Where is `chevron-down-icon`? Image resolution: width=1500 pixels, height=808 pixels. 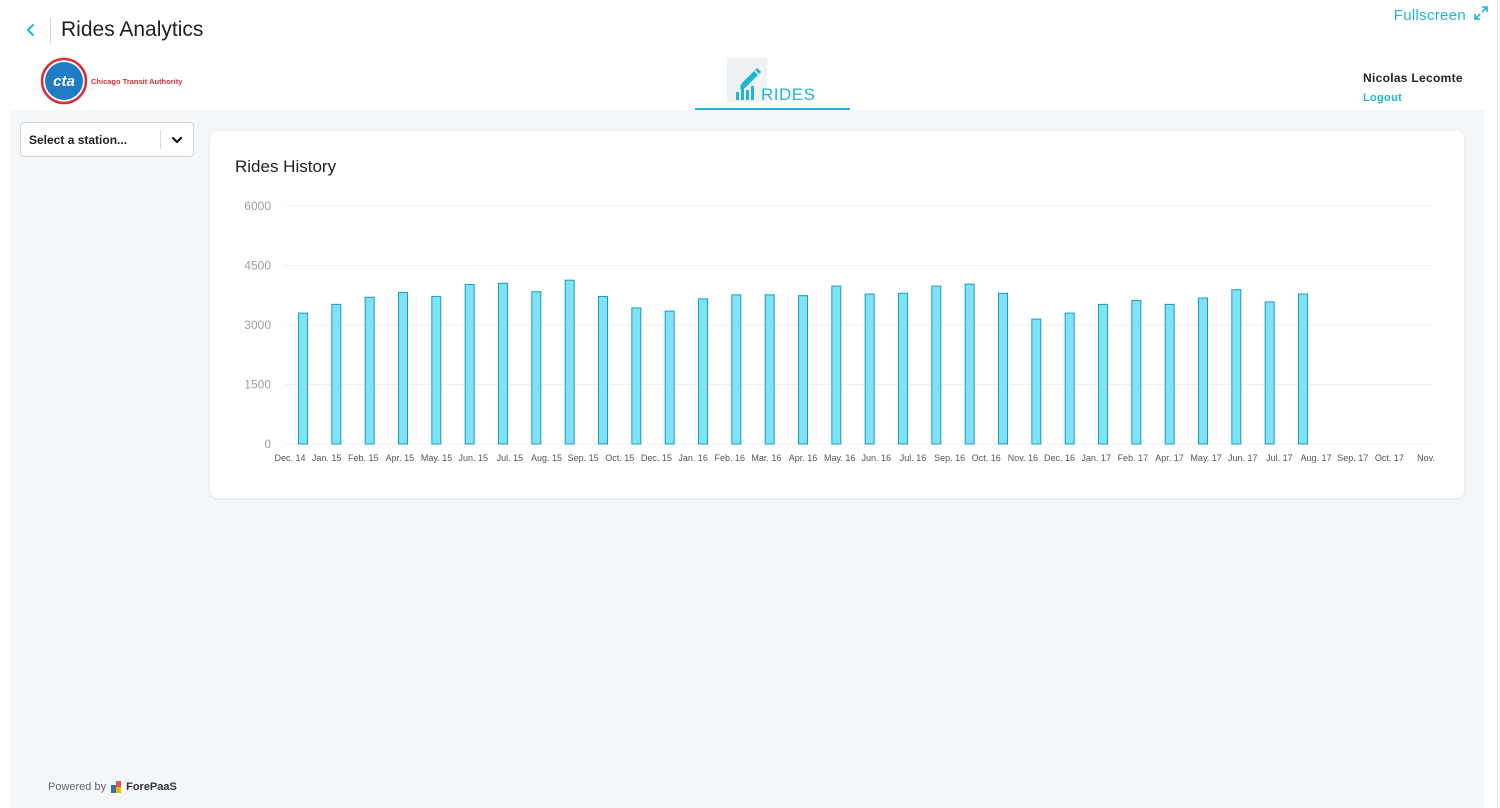 chevron-down-icon is located at coordinates (177, 142).